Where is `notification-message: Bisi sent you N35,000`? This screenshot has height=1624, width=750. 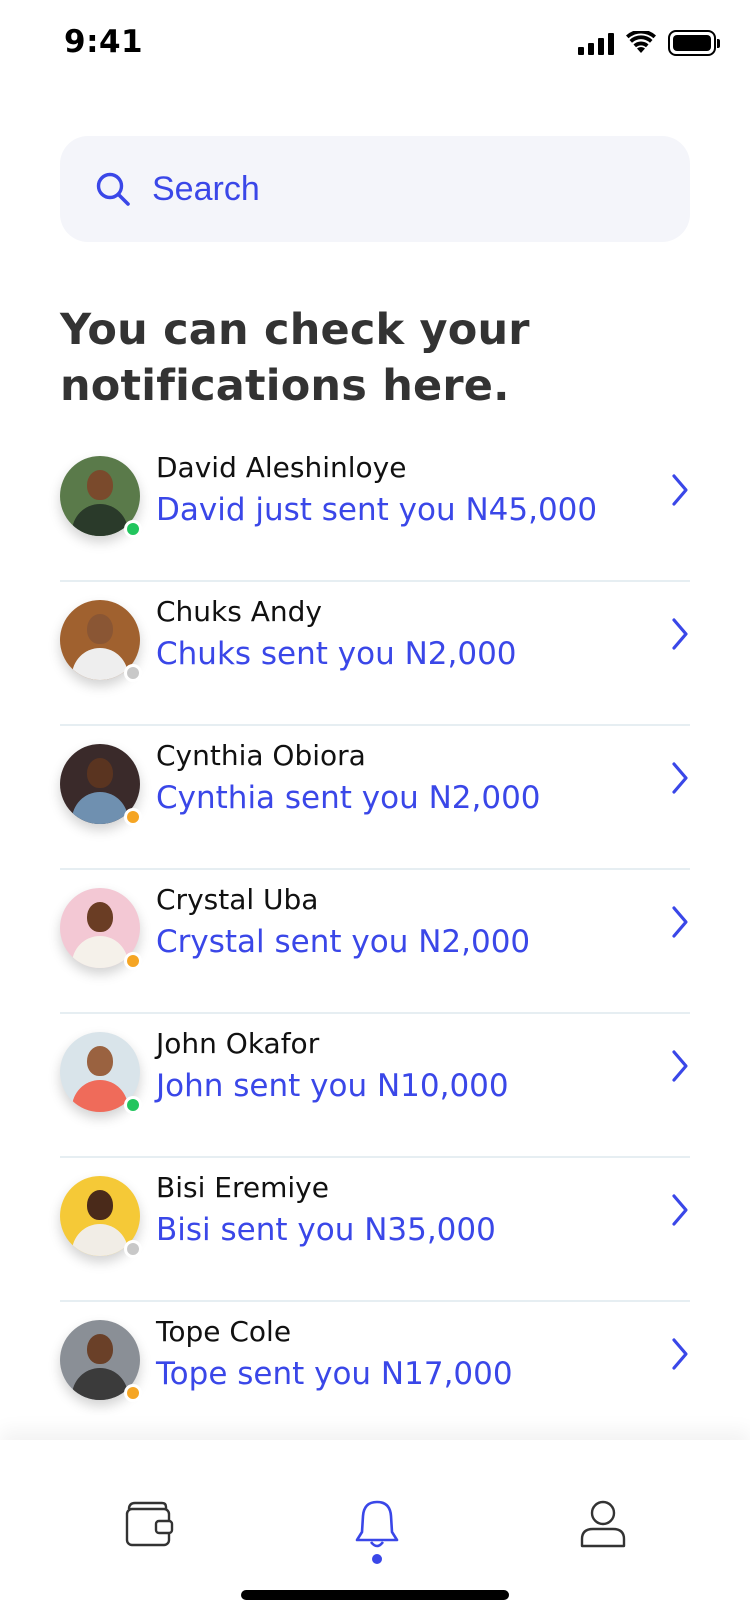
notification-message: Bisi sent you N35,000 is located at coordinates (326, 1230).